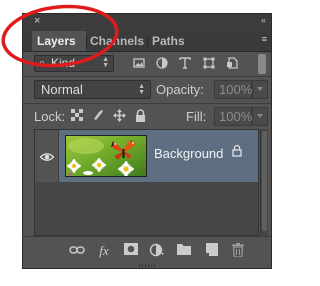 This screenshot has width=320, height=286. Describe the element at coordinates (262, 64) in the screenshot. I see `filter-toggle-switch` at that location.